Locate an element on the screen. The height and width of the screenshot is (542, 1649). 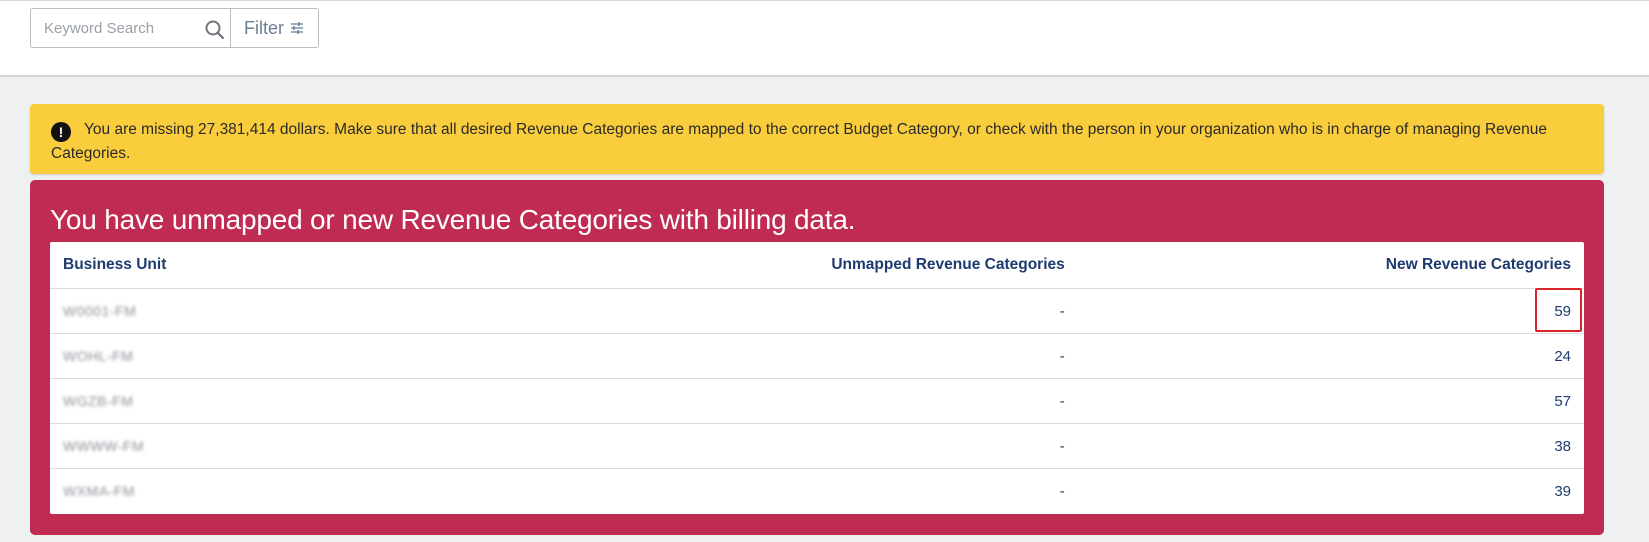
business-unit-name: WOHL-FM is located at coordinates (98, 355).